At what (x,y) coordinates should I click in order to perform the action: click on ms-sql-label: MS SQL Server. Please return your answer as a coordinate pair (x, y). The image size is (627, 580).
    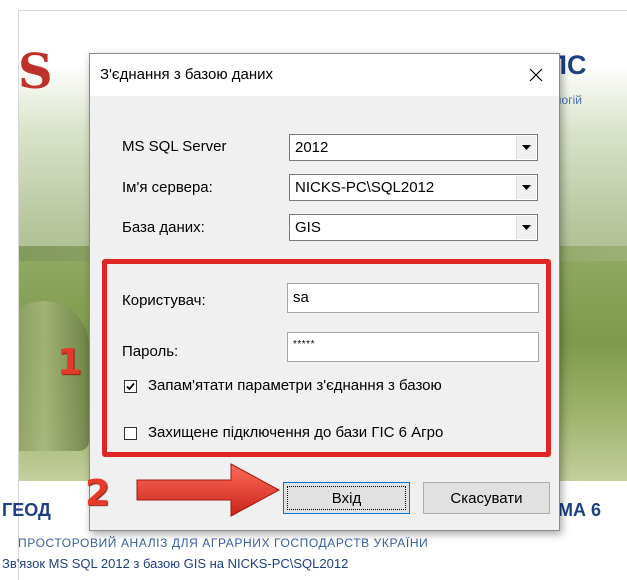
    Looking at the image, I should click on (174, 146).